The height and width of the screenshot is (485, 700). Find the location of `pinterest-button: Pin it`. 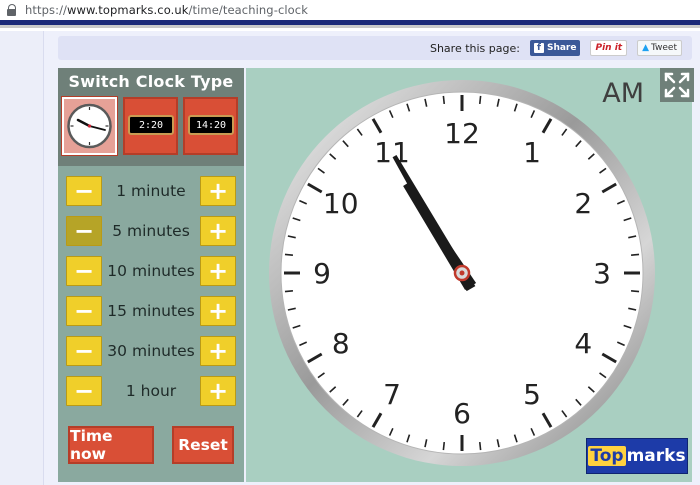

pinterest-button: Pin it is located at coordinates (609, 48).